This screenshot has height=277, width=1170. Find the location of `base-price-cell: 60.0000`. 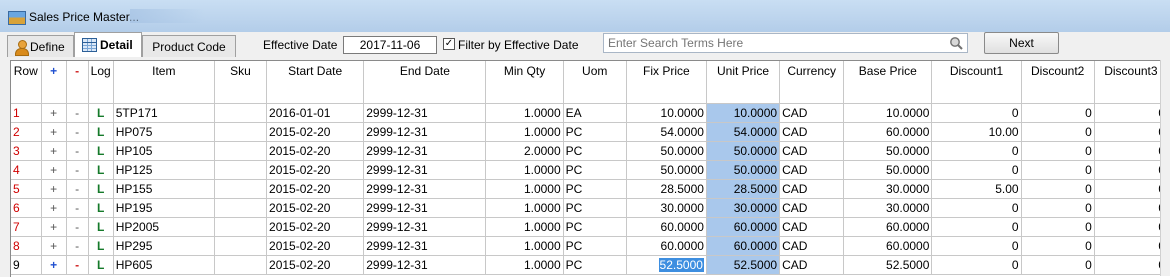

base-price-cell: 60.0000 is located at coordinates (888, 227).